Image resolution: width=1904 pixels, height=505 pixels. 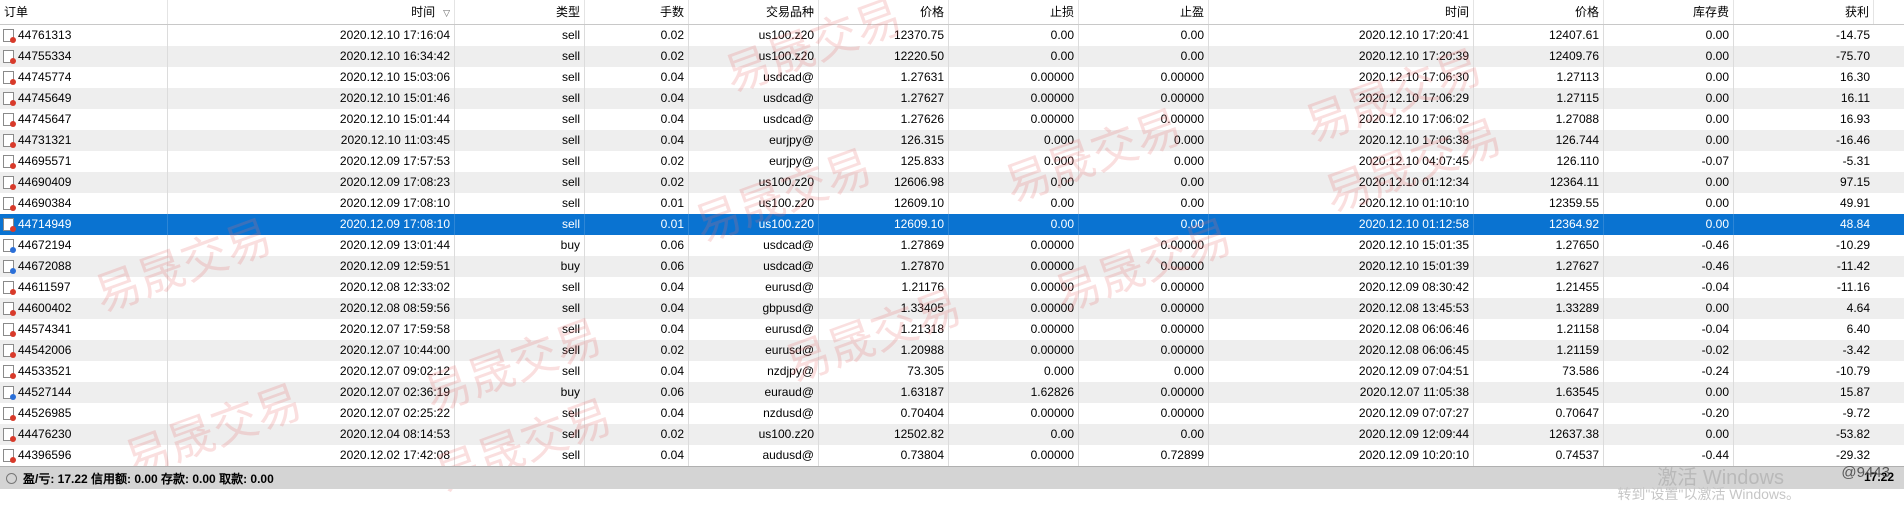 I want to click on column-header-open-time: 时间 ▽, so click(x=311, y=12).